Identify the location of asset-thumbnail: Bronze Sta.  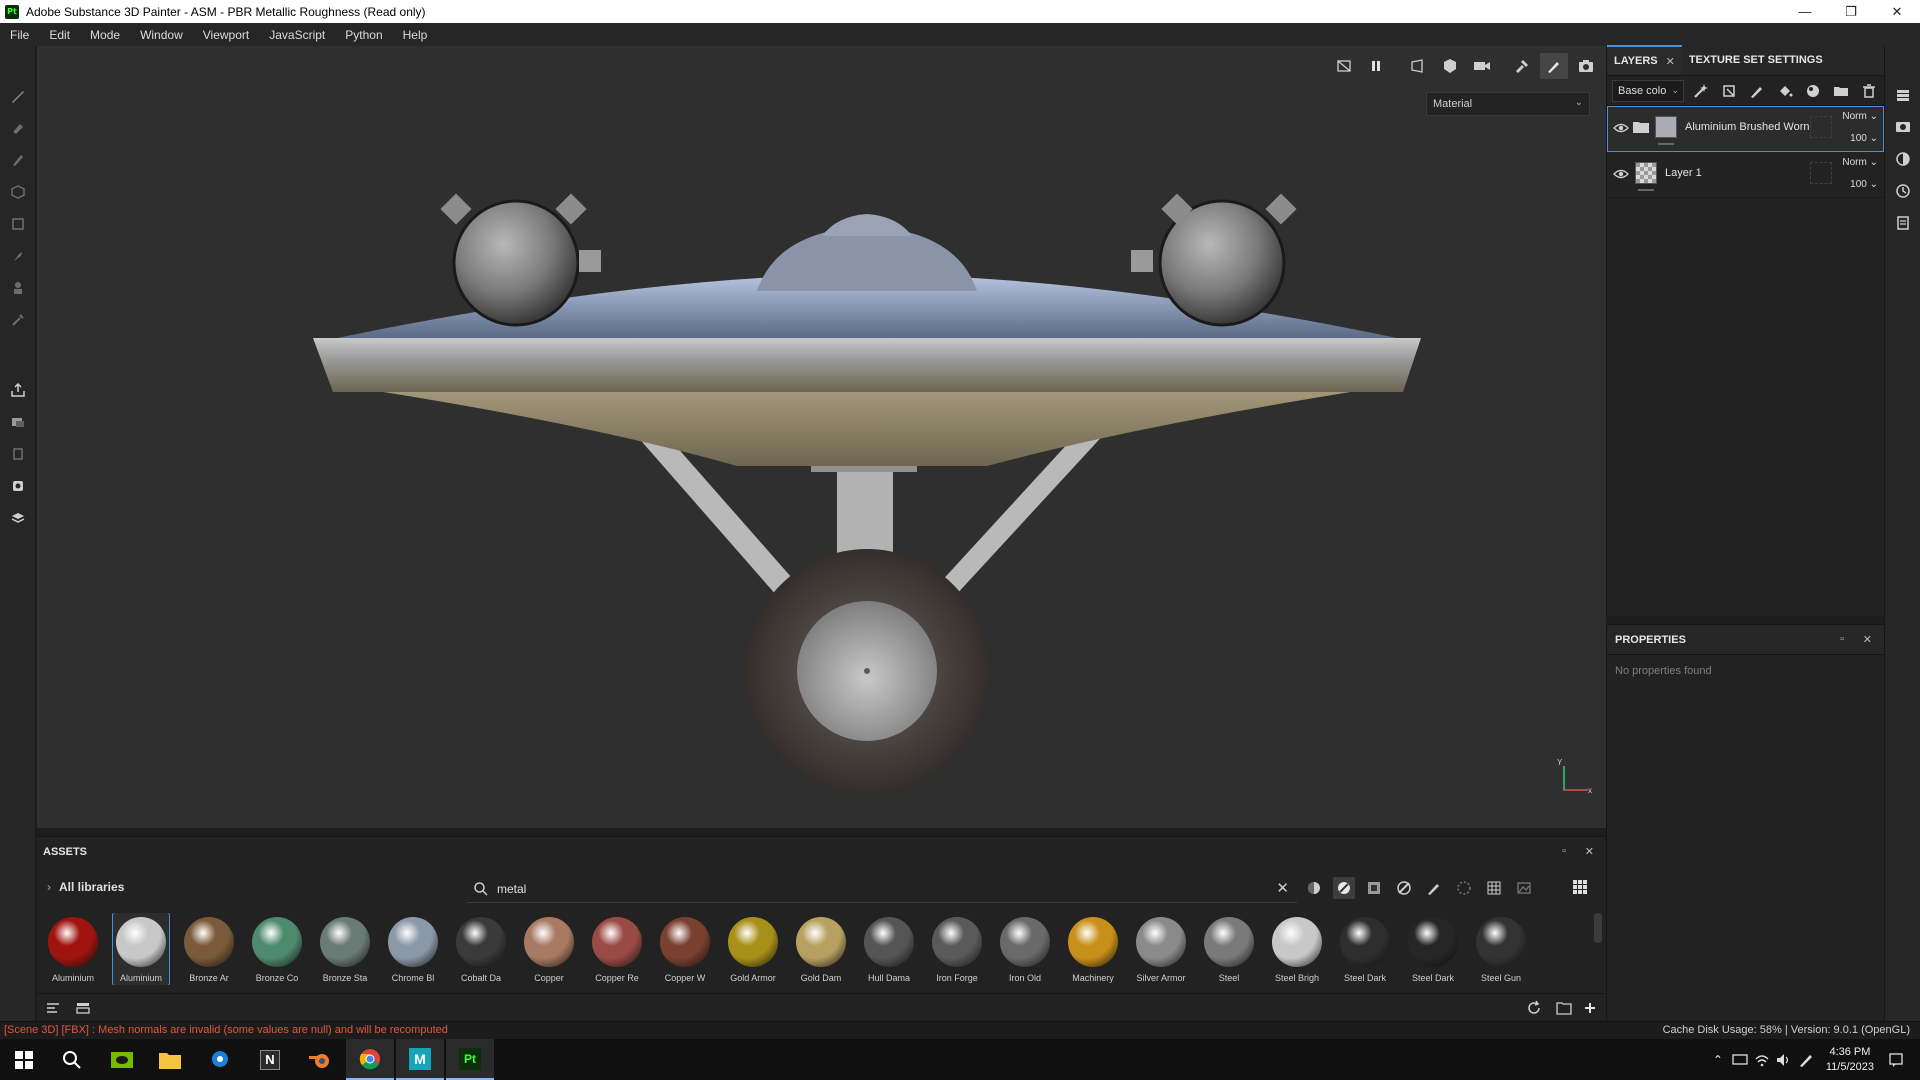
(345, 949).